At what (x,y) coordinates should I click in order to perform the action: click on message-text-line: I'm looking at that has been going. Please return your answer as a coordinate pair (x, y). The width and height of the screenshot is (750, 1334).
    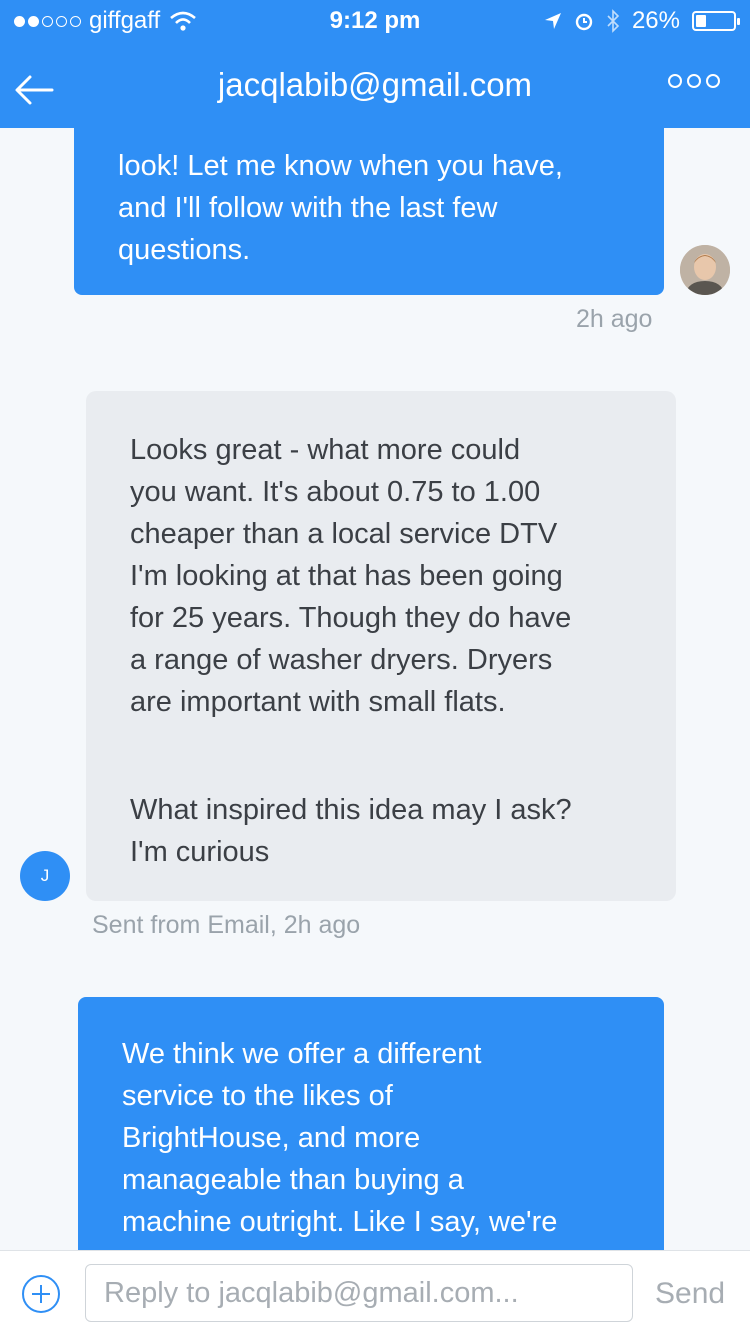
    Looking at the image, I should click on (346, 576).